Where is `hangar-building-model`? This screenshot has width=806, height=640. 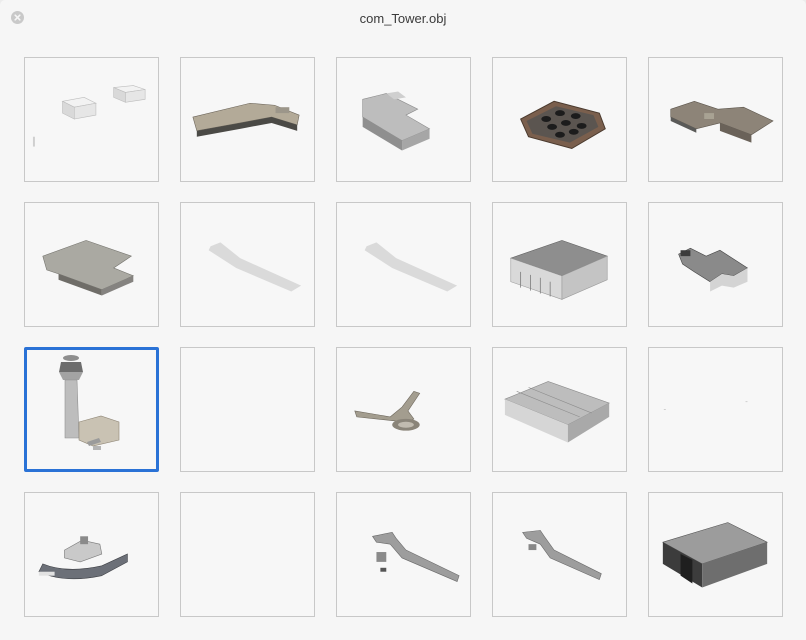
hangar-building-model is located at coordinates (559, 270).